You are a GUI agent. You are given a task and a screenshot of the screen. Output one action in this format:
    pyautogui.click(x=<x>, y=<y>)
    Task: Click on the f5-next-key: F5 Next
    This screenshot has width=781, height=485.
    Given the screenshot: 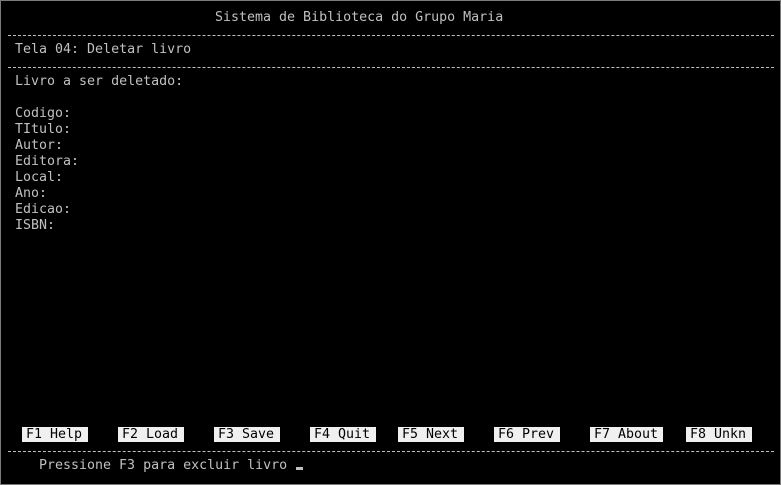 What is the action you would take?
    pyautogui.click(x=431, y=434)
    